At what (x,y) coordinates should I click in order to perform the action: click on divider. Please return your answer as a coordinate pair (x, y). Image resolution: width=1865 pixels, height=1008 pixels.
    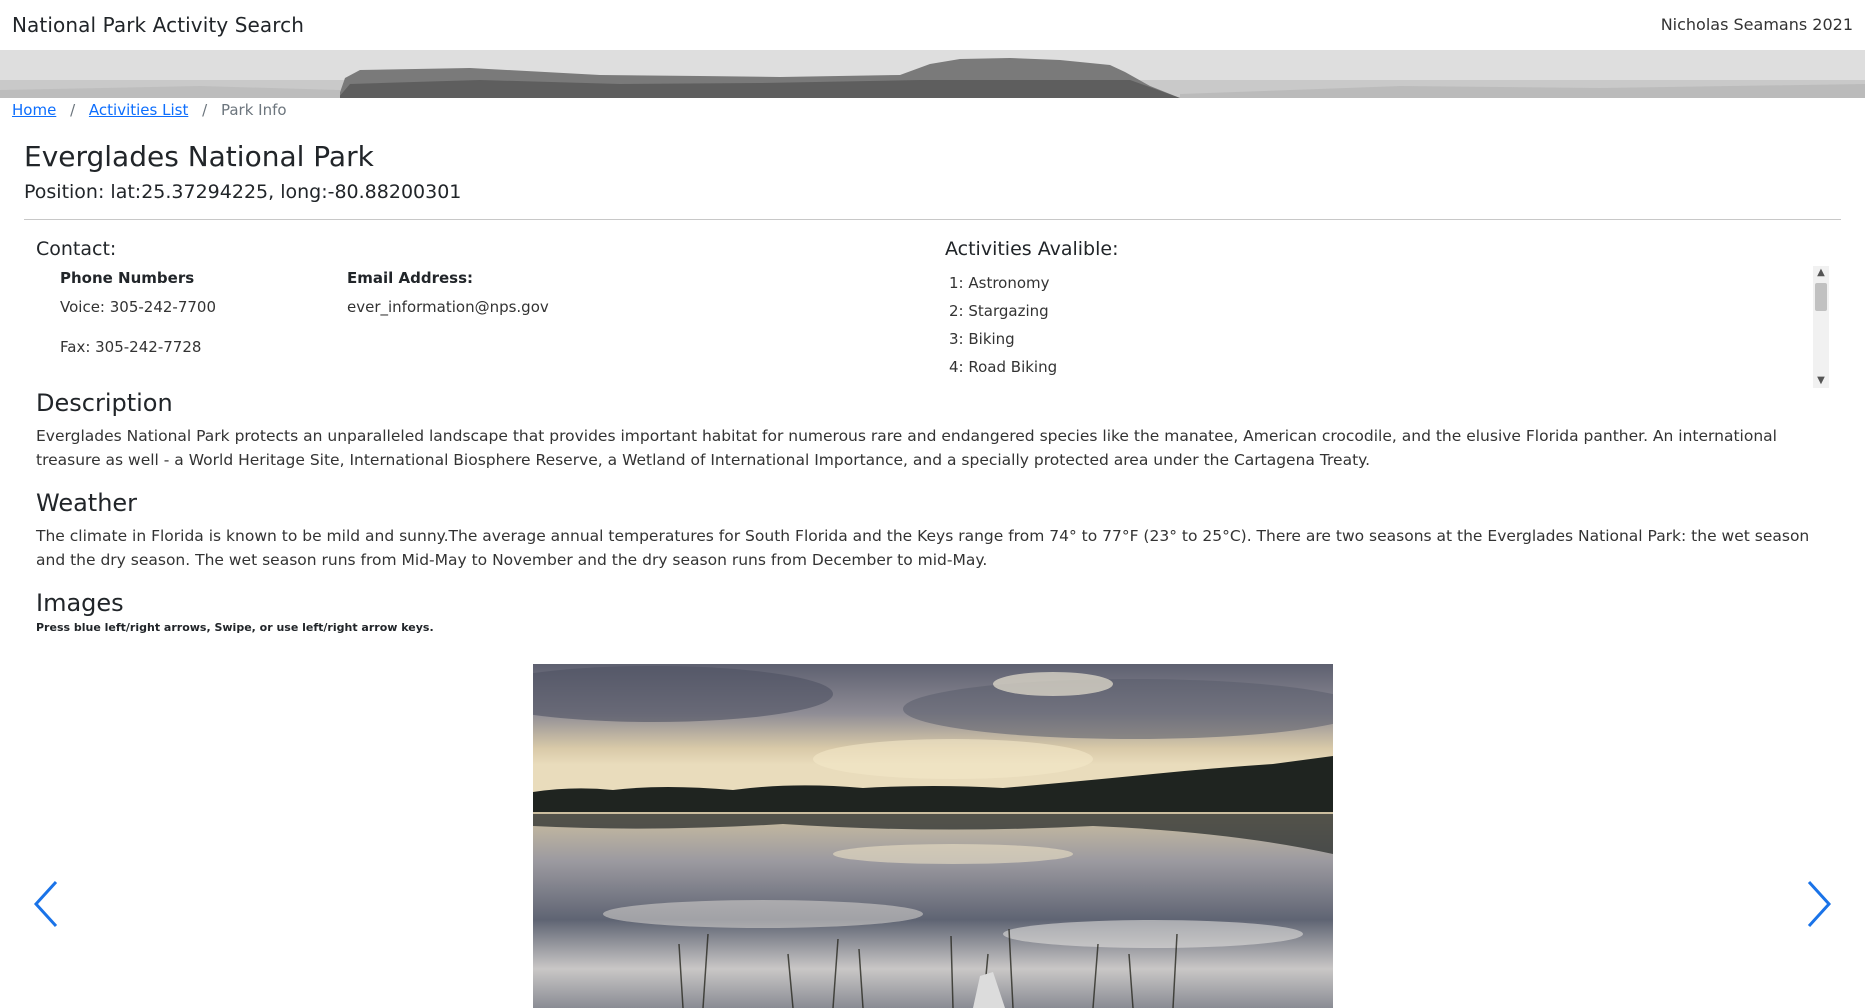
    Looking at the image, I should click on (932, 219).